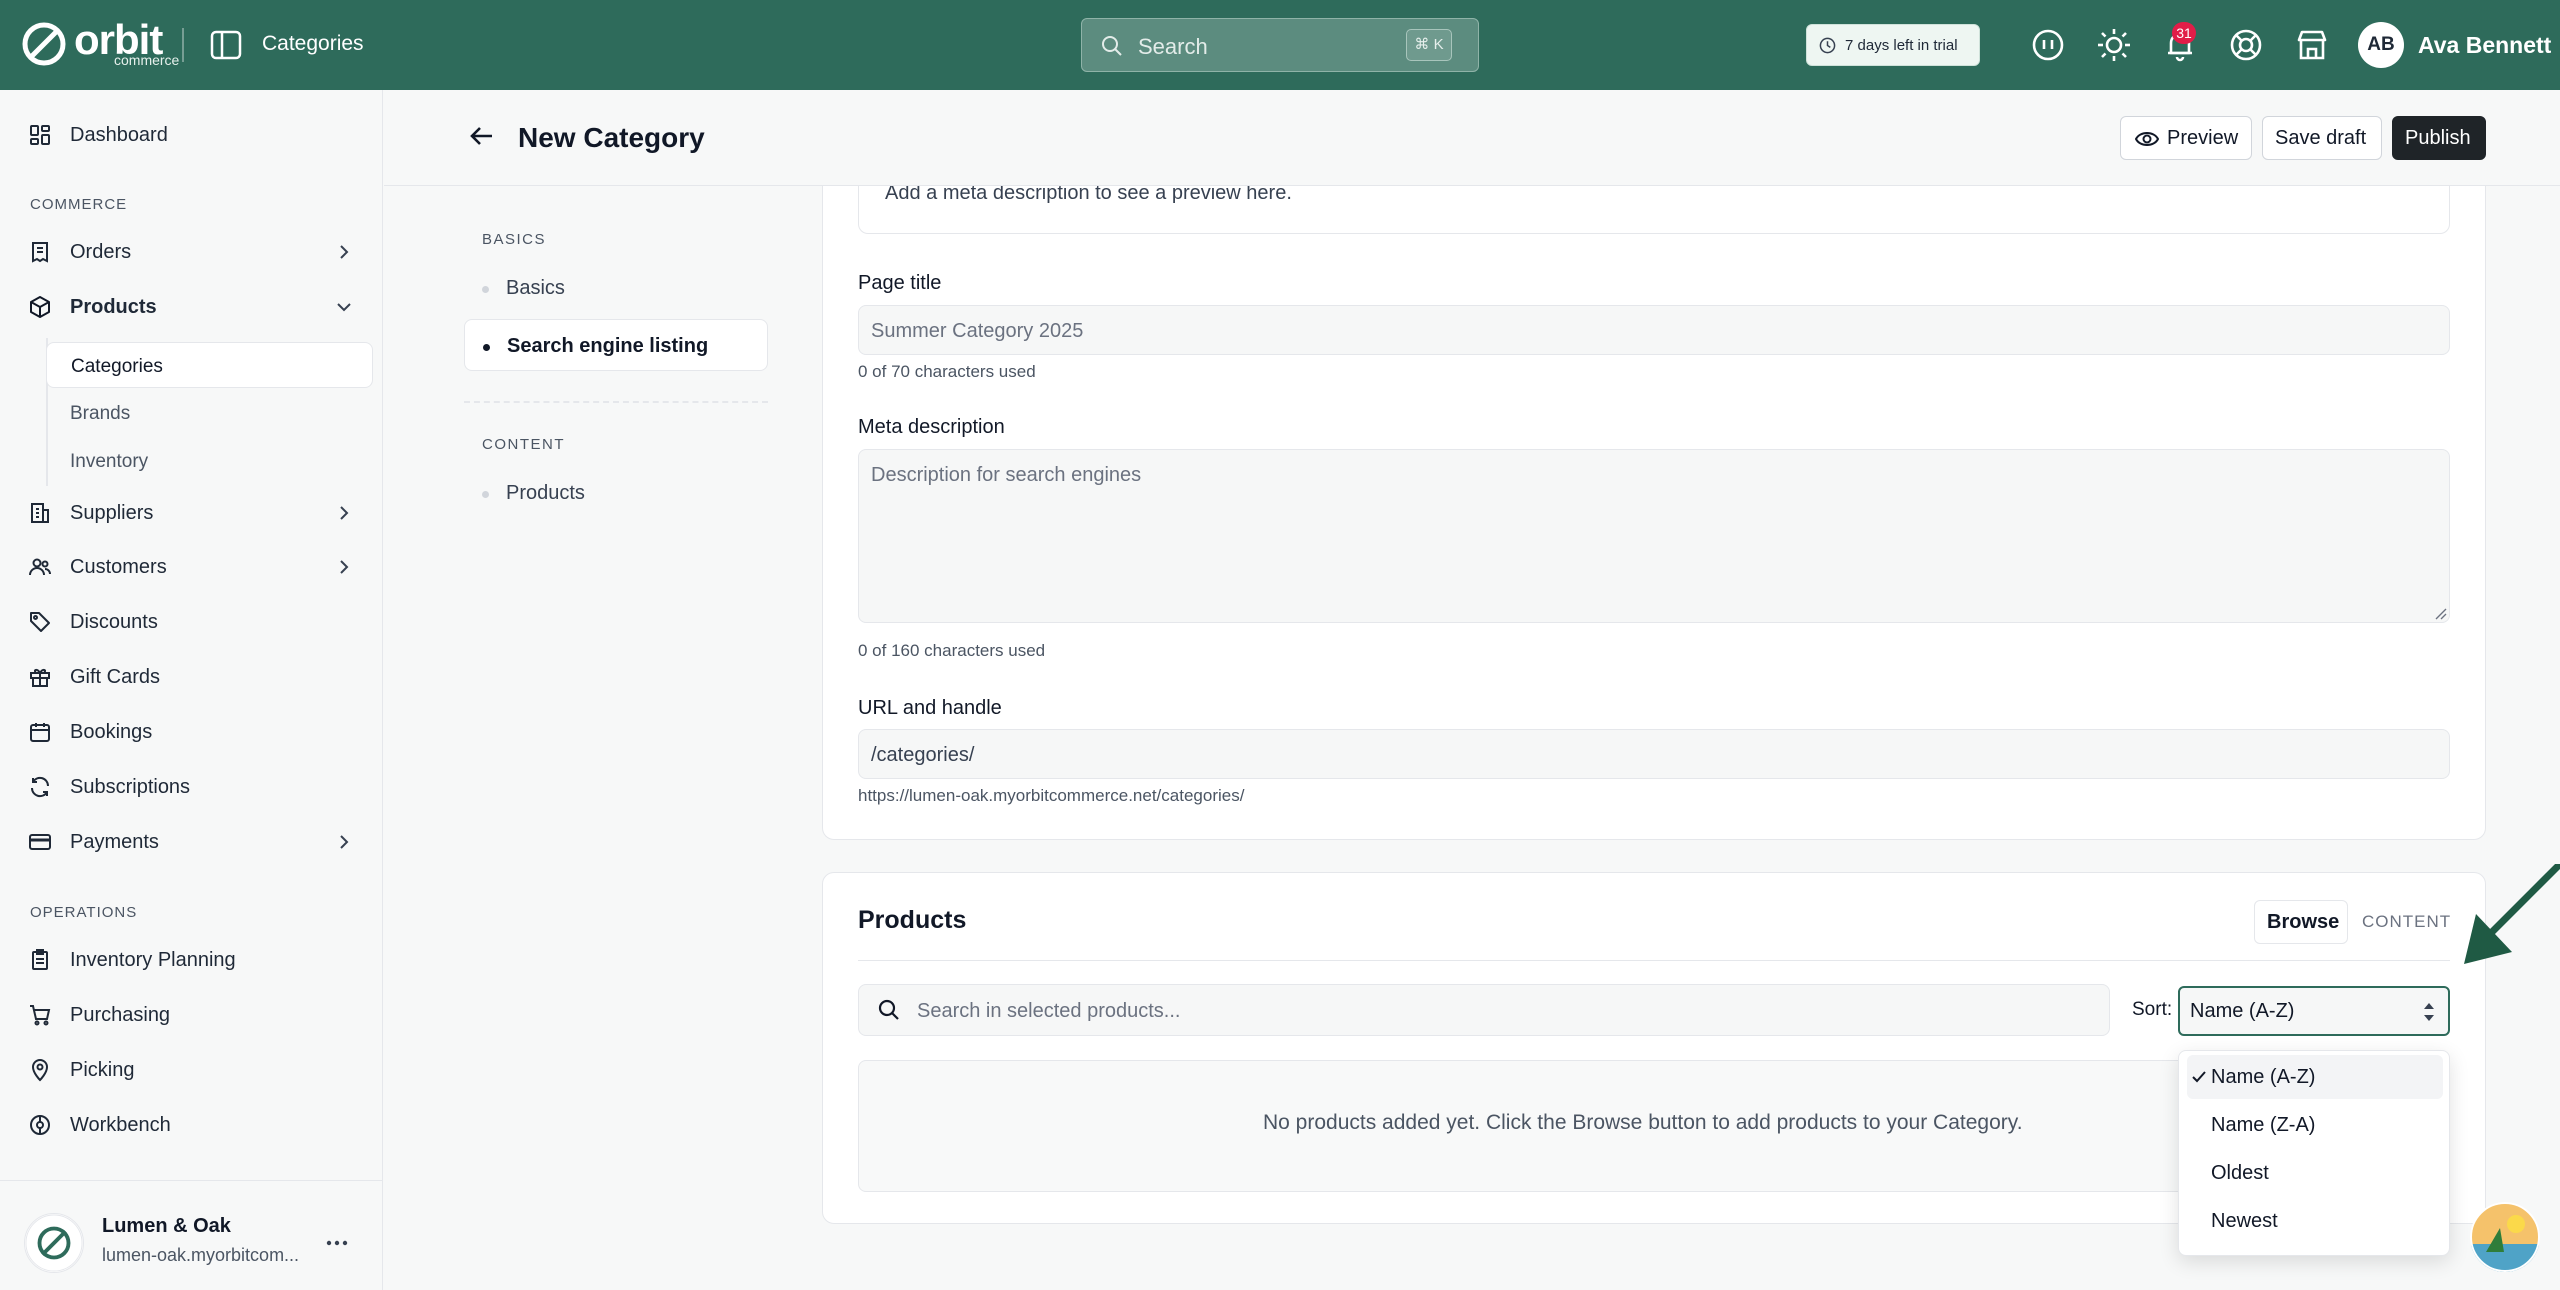 This screenshot has height=1290, width=2560. What do you see at coordinates (196, 787) in the screenshot?
I see `sidebar-item-subscriptions: Subscriptions` at bounding box center [196, 787].